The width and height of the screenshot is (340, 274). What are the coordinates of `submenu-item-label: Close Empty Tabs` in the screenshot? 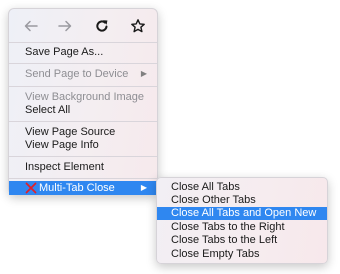 It's located at (215, 254).